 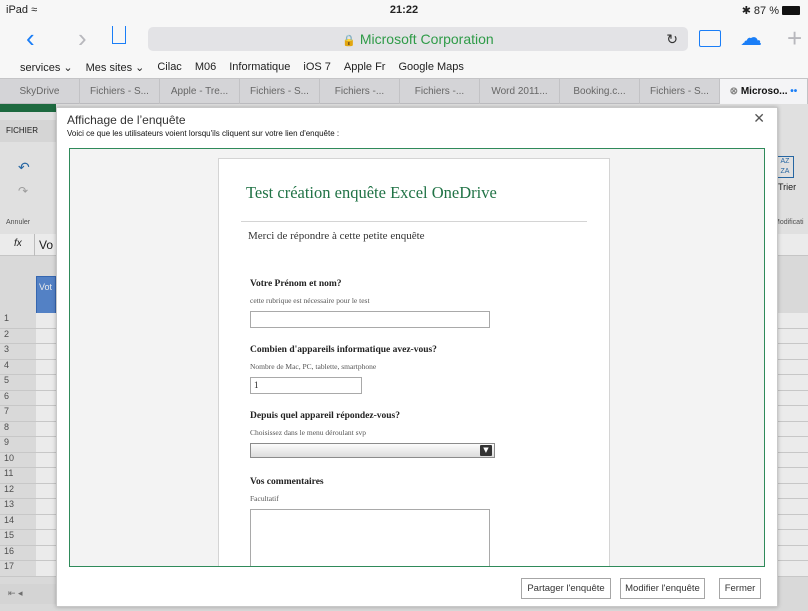 I want to click on back-icon: ‹, so click(x=30, y=38).